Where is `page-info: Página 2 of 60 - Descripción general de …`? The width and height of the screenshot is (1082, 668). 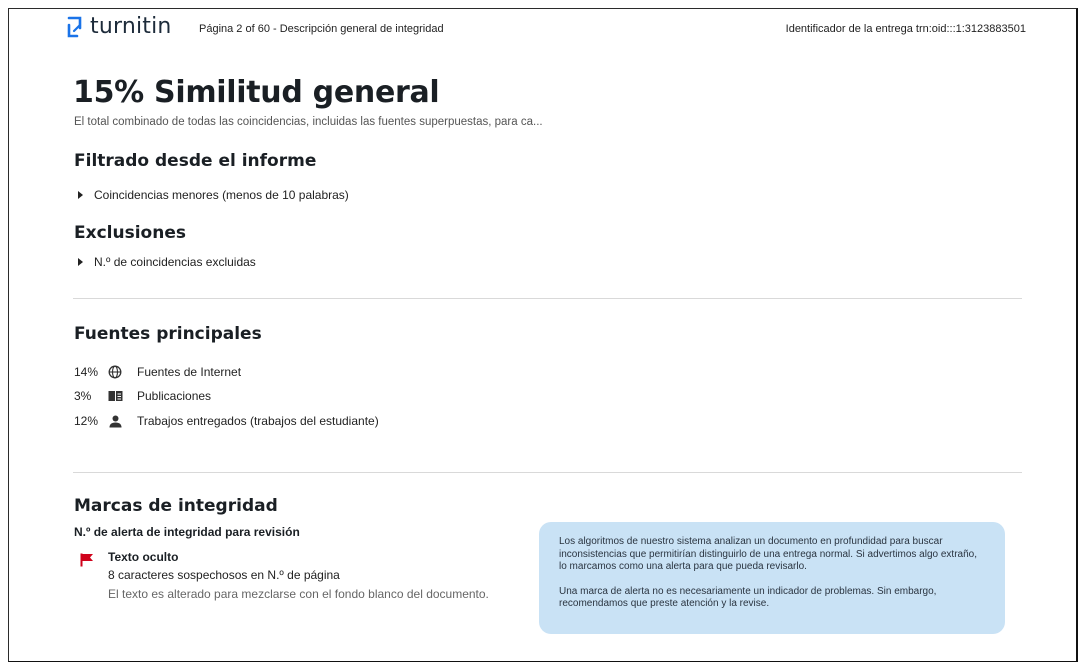
page-info: Página 2 of 60 - Descripción general de … is located at coordinates (321, 29).